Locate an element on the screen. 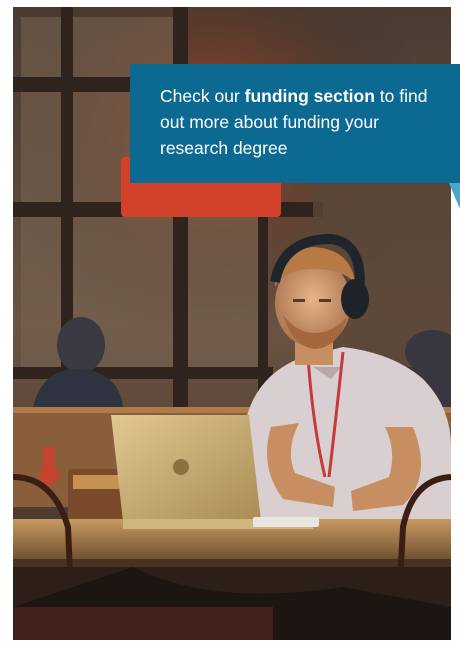 Image resolution: width=460 pixels, height=648 pixels. callout-tail-pointer is located at coordinates (454, 196).